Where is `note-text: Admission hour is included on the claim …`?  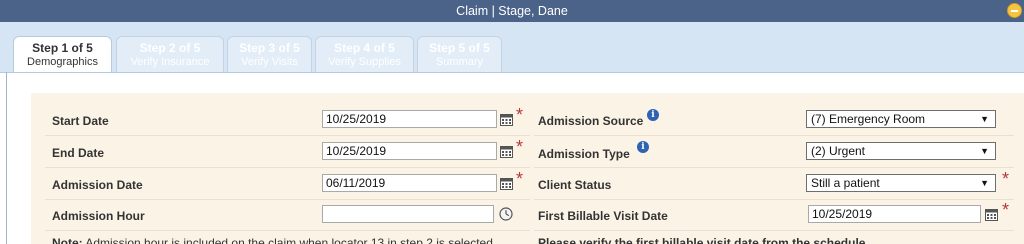 note-text: Admission hour is included on the claim … is located at coordinates (287, 240).